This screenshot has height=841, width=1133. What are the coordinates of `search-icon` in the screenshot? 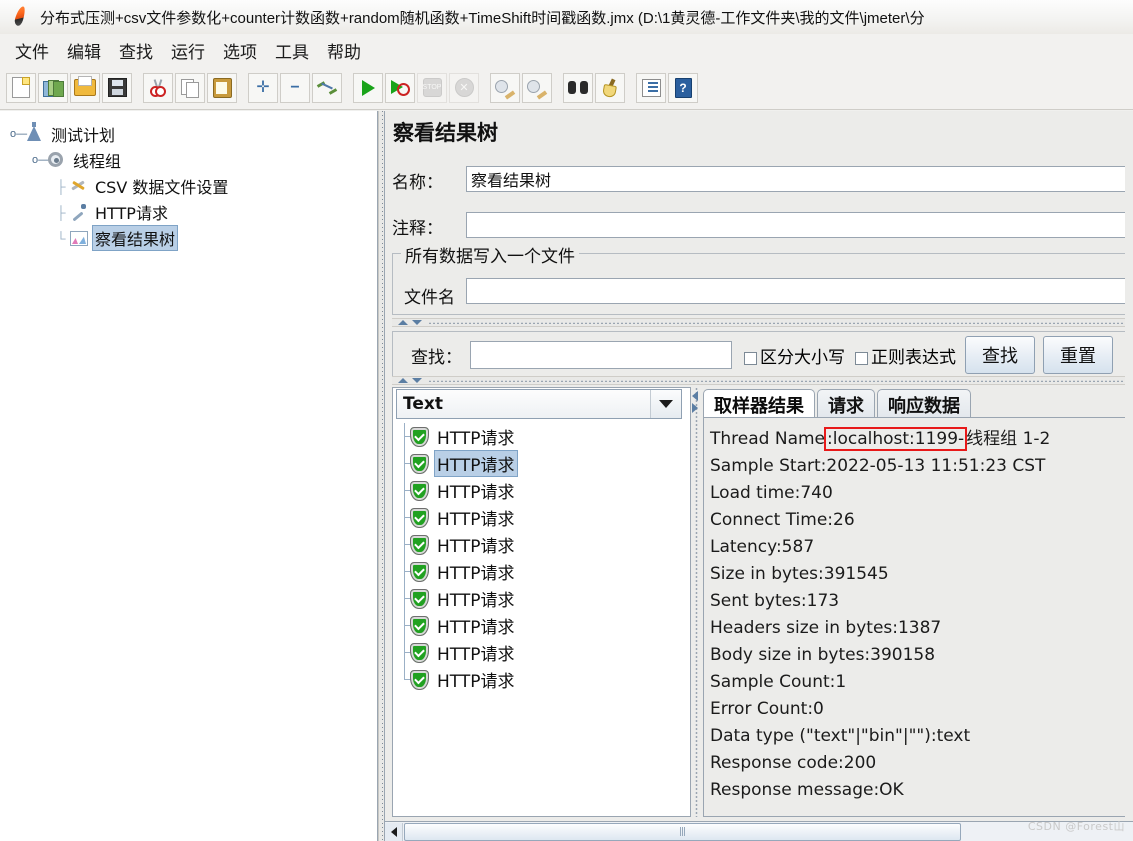 It's located at (578, 87).